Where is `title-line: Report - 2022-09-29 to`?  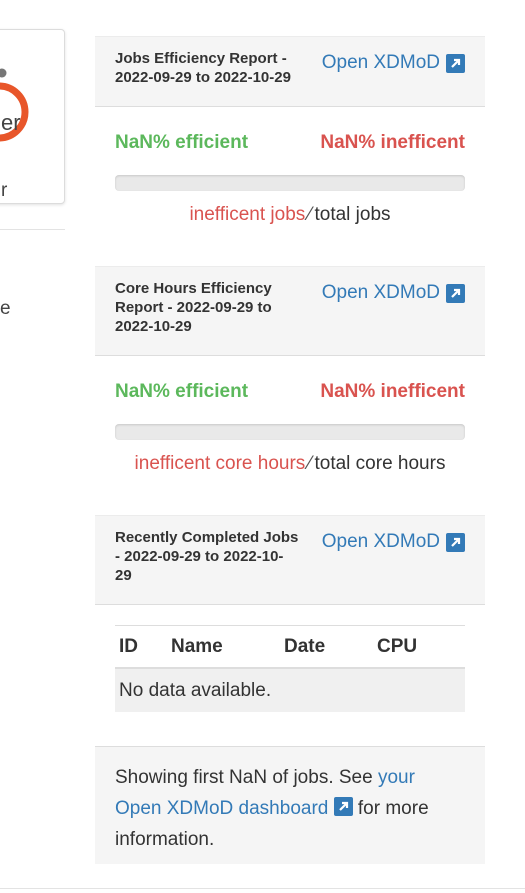 title-line: Report - 2022-09-29 to is located at coordinates (193, 307).